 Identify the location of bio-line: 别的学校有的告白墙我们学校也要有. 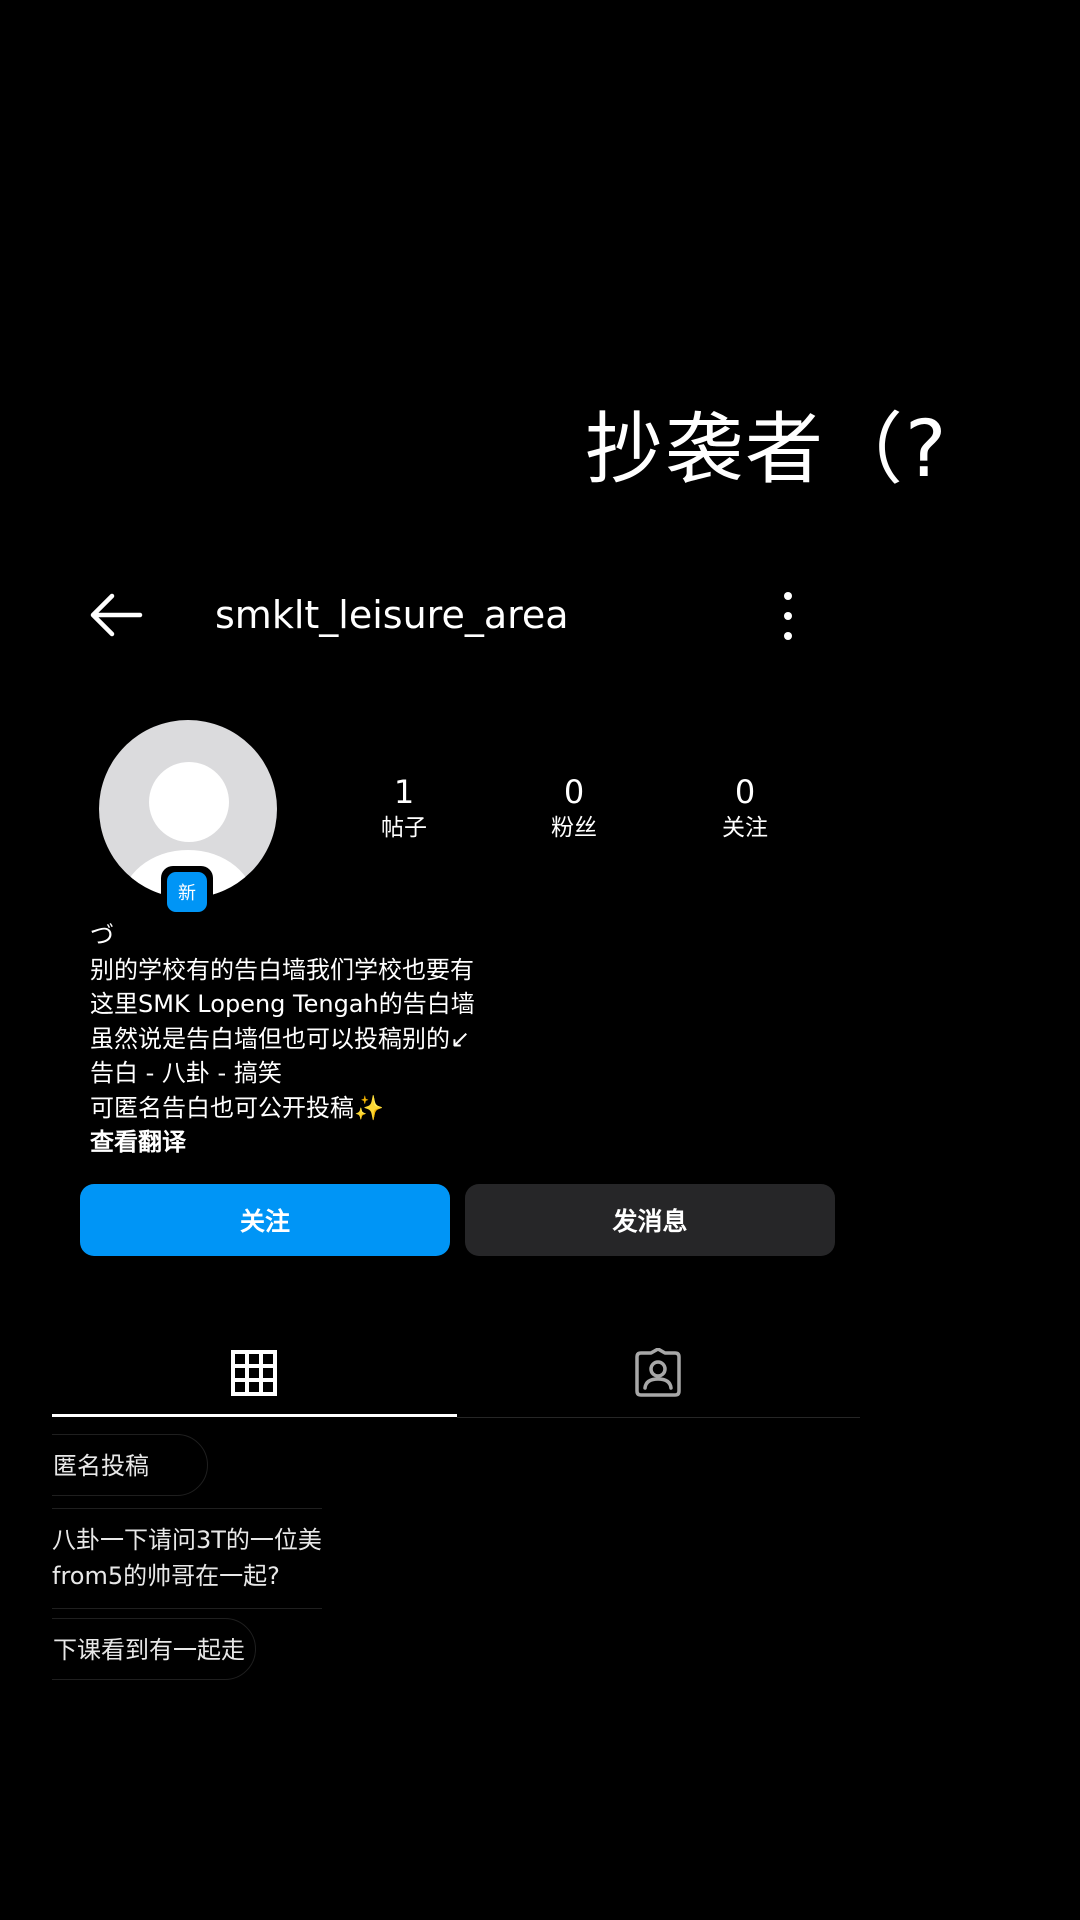
(282, 969).